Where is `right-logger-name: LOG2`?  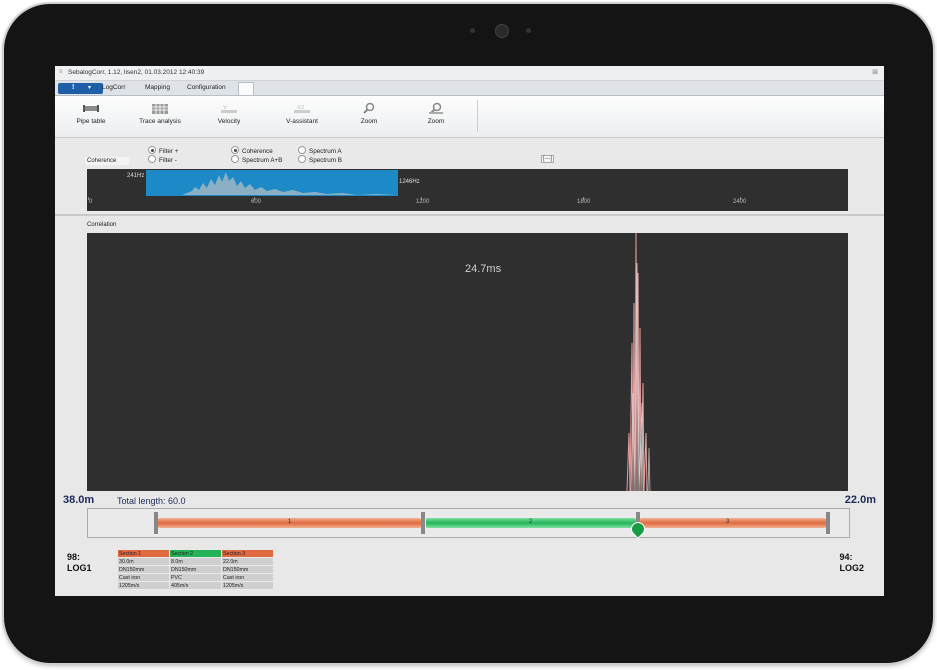
right-logger-name: LOG2 is located at coordinates (851, 568).